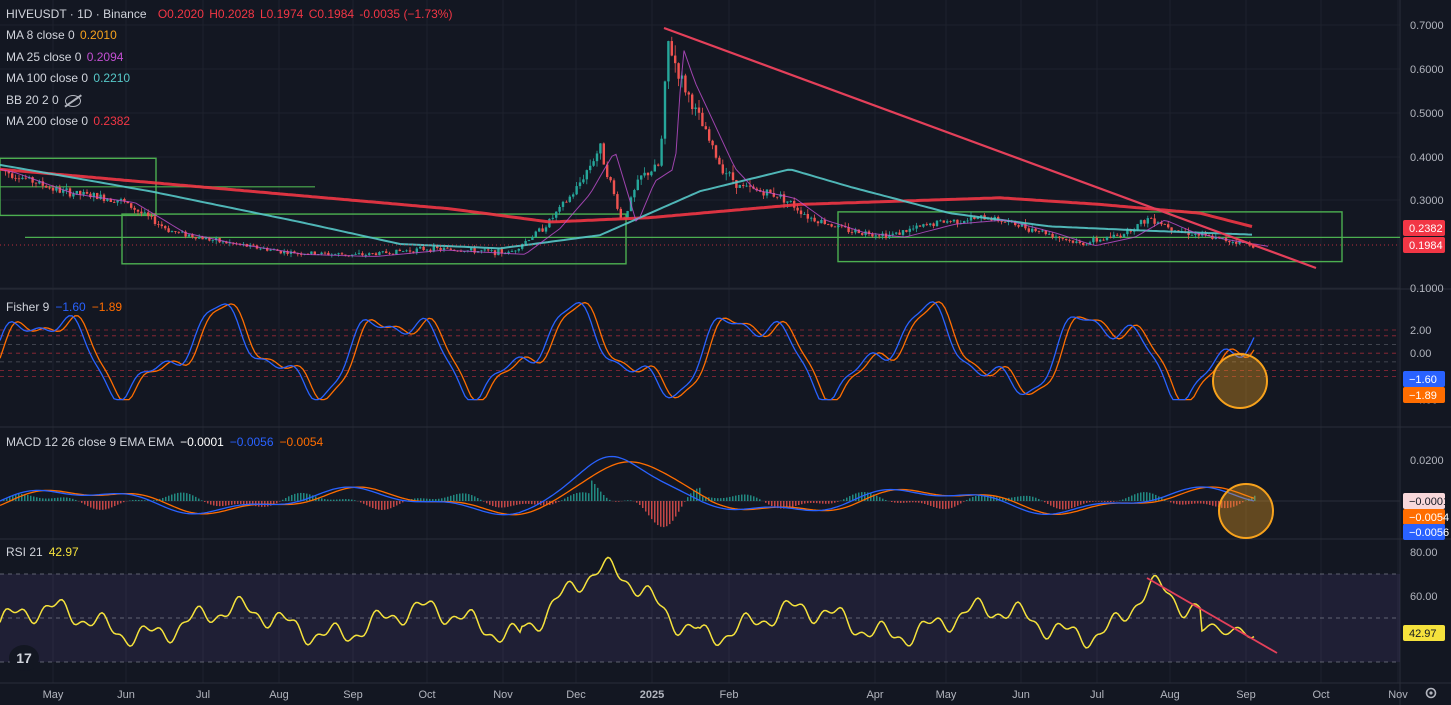 This screenshot has width=1451, height=705. What do you see at coordinates (24, 552) in the screenshot?
I see `rsi-label: RSI 21` at bounding box center [24, 552].